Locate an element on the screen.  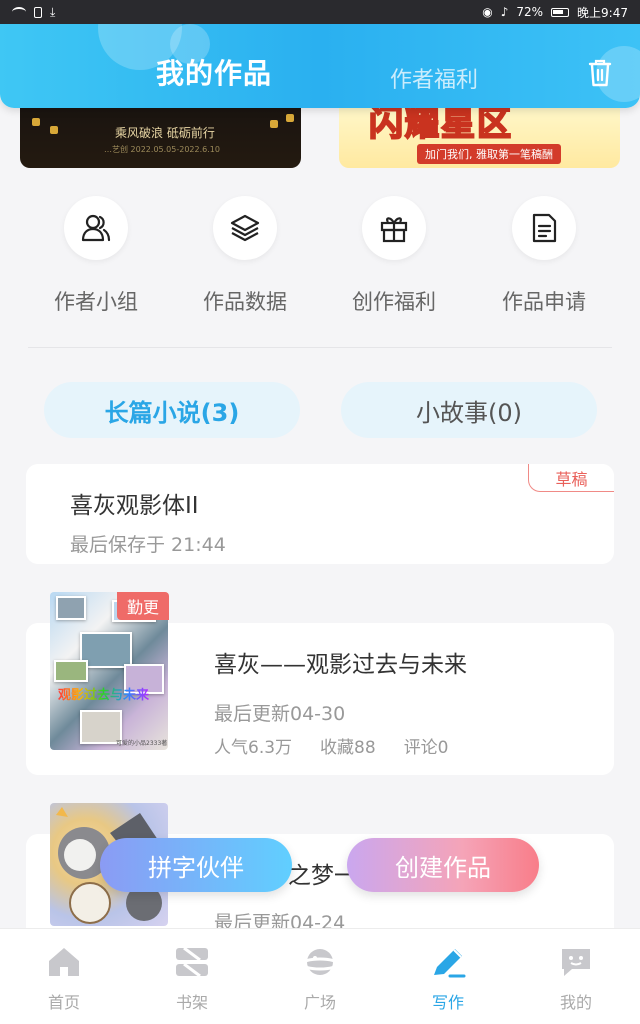
work-updated: 最后更新04-30 is located at coordinates (280, 714).